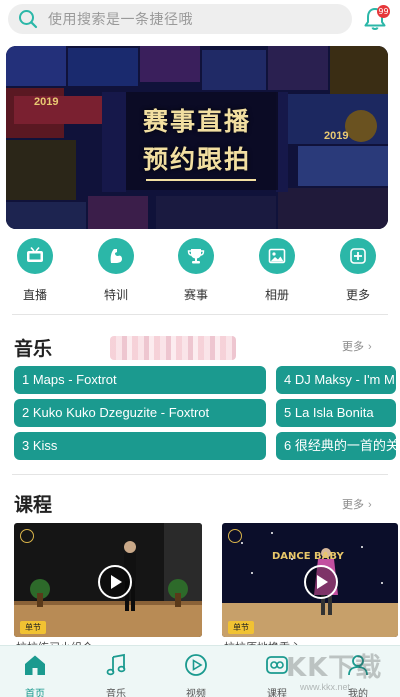 The width and height of the screenshot is (400, 697). What do you see at coordinates (336, 446) in the screenshot?
I see `track-item: 6 很经典的一首的关` at bounding box center [336, 446].